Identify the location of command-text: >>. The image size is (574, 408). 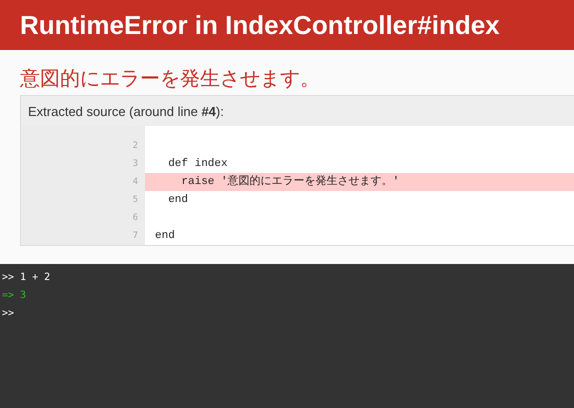
(8, 314).